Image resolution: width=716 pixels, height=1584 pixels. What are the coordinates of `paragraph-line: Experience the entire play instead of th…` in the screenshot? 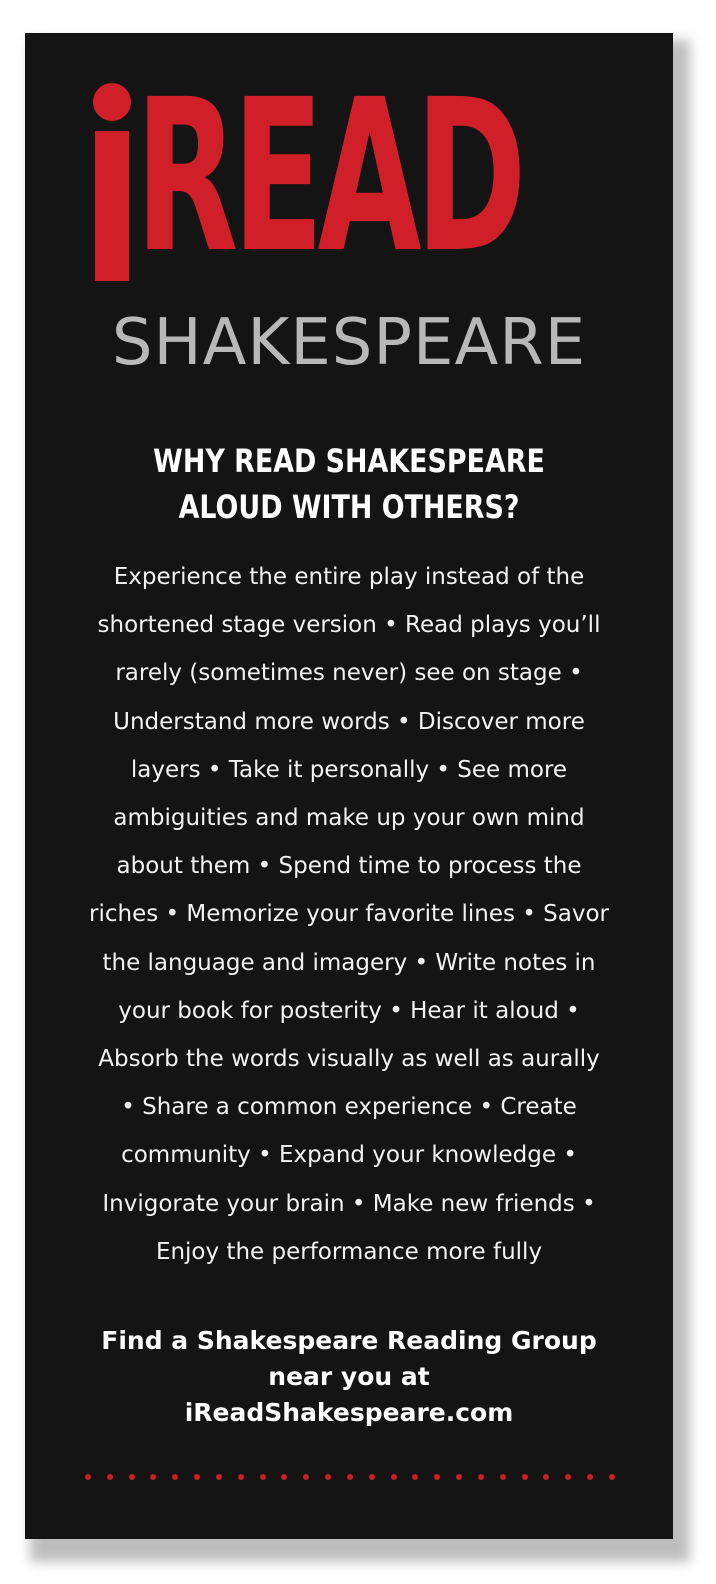 It's located at (349, 577).